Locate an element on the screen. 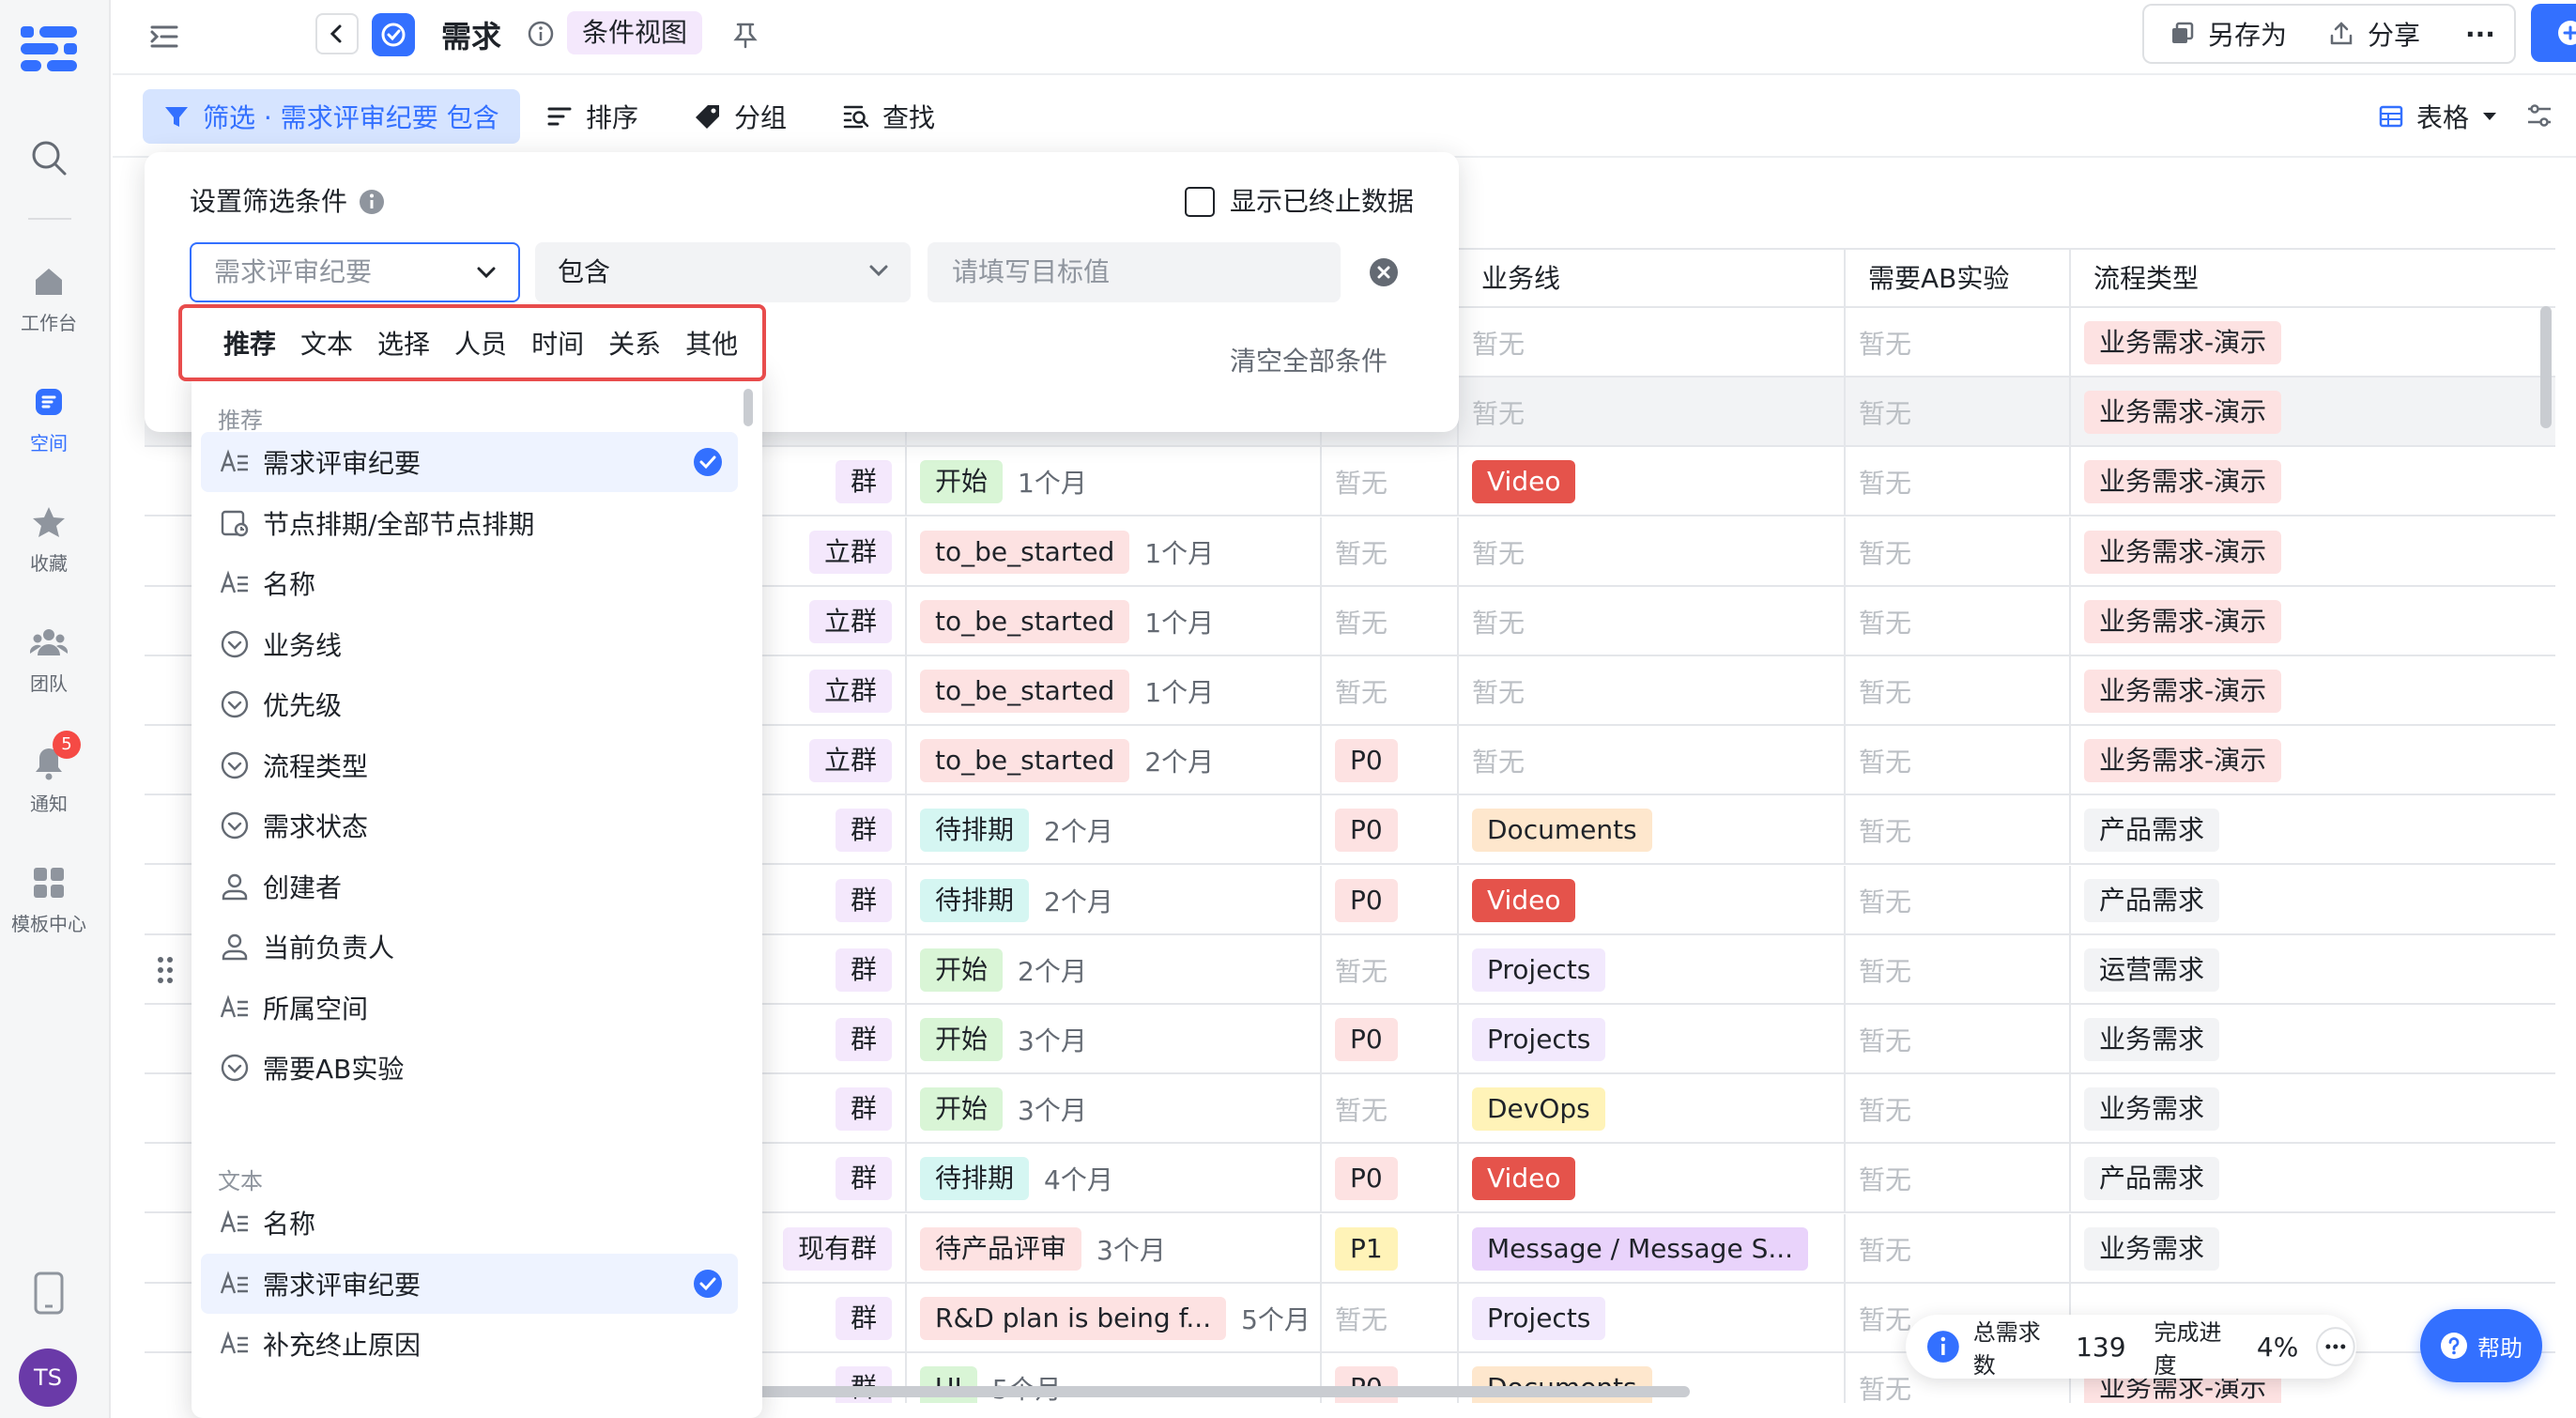 This screenshot has height=1418, width=2576. back-button is located at coordinates (337, 33).